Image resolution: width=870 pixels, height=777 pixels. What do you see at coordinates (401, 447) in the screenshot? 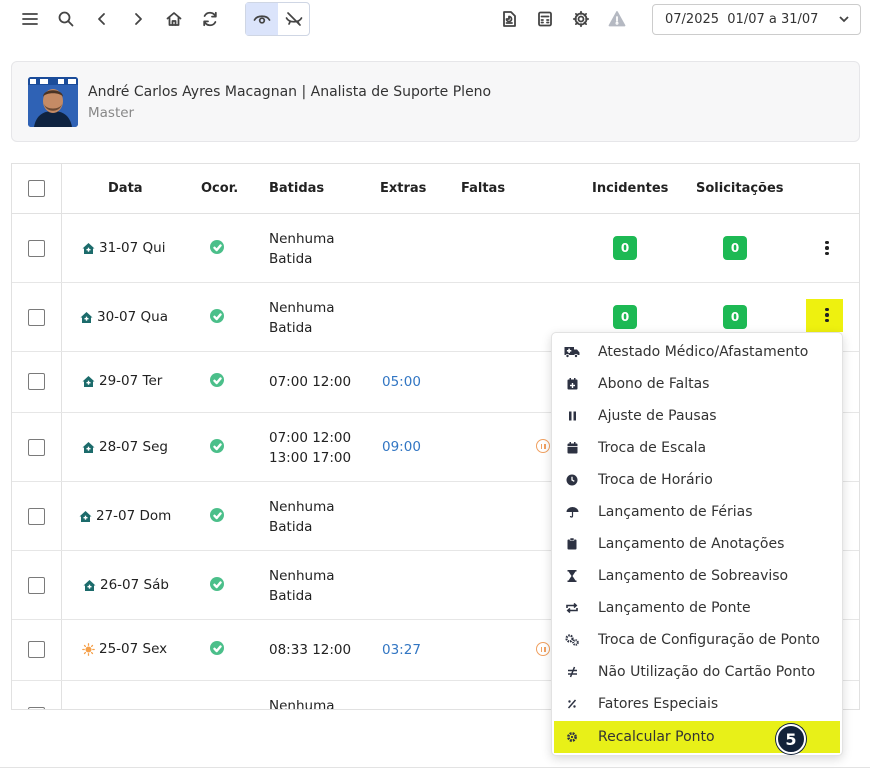
I see `row-extras: 09:00` at bounding box center [401, 447].